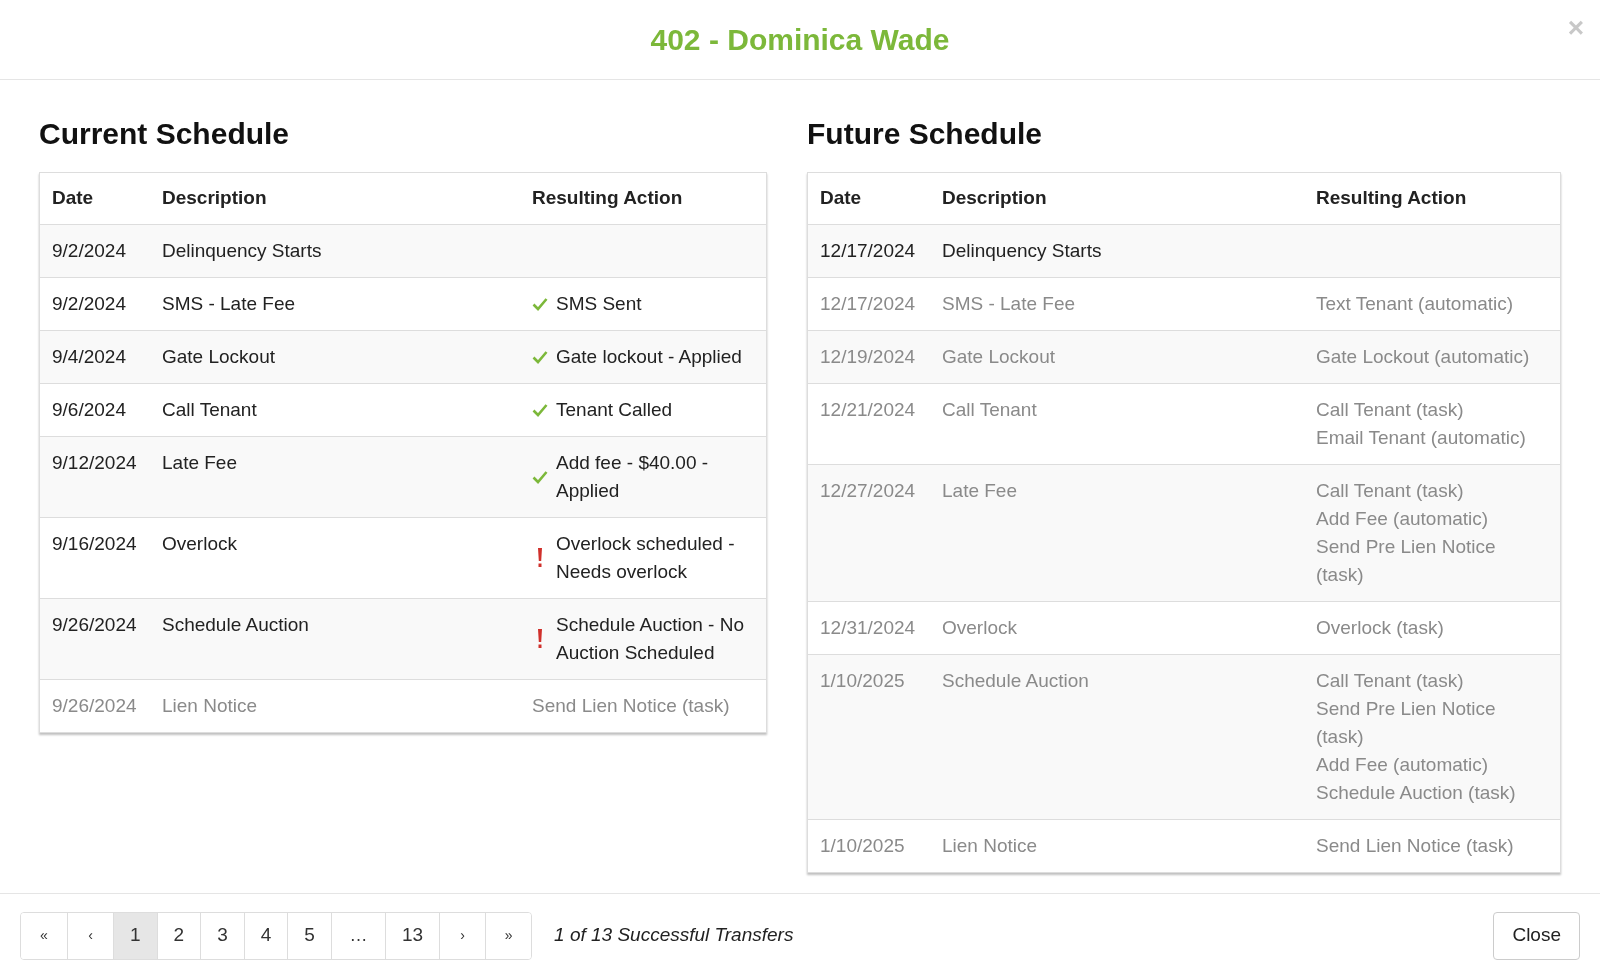  Describe the element at coordinates (89, 357) in the screenshot. I see `table-cell-text: 9/4/2024` at that location.